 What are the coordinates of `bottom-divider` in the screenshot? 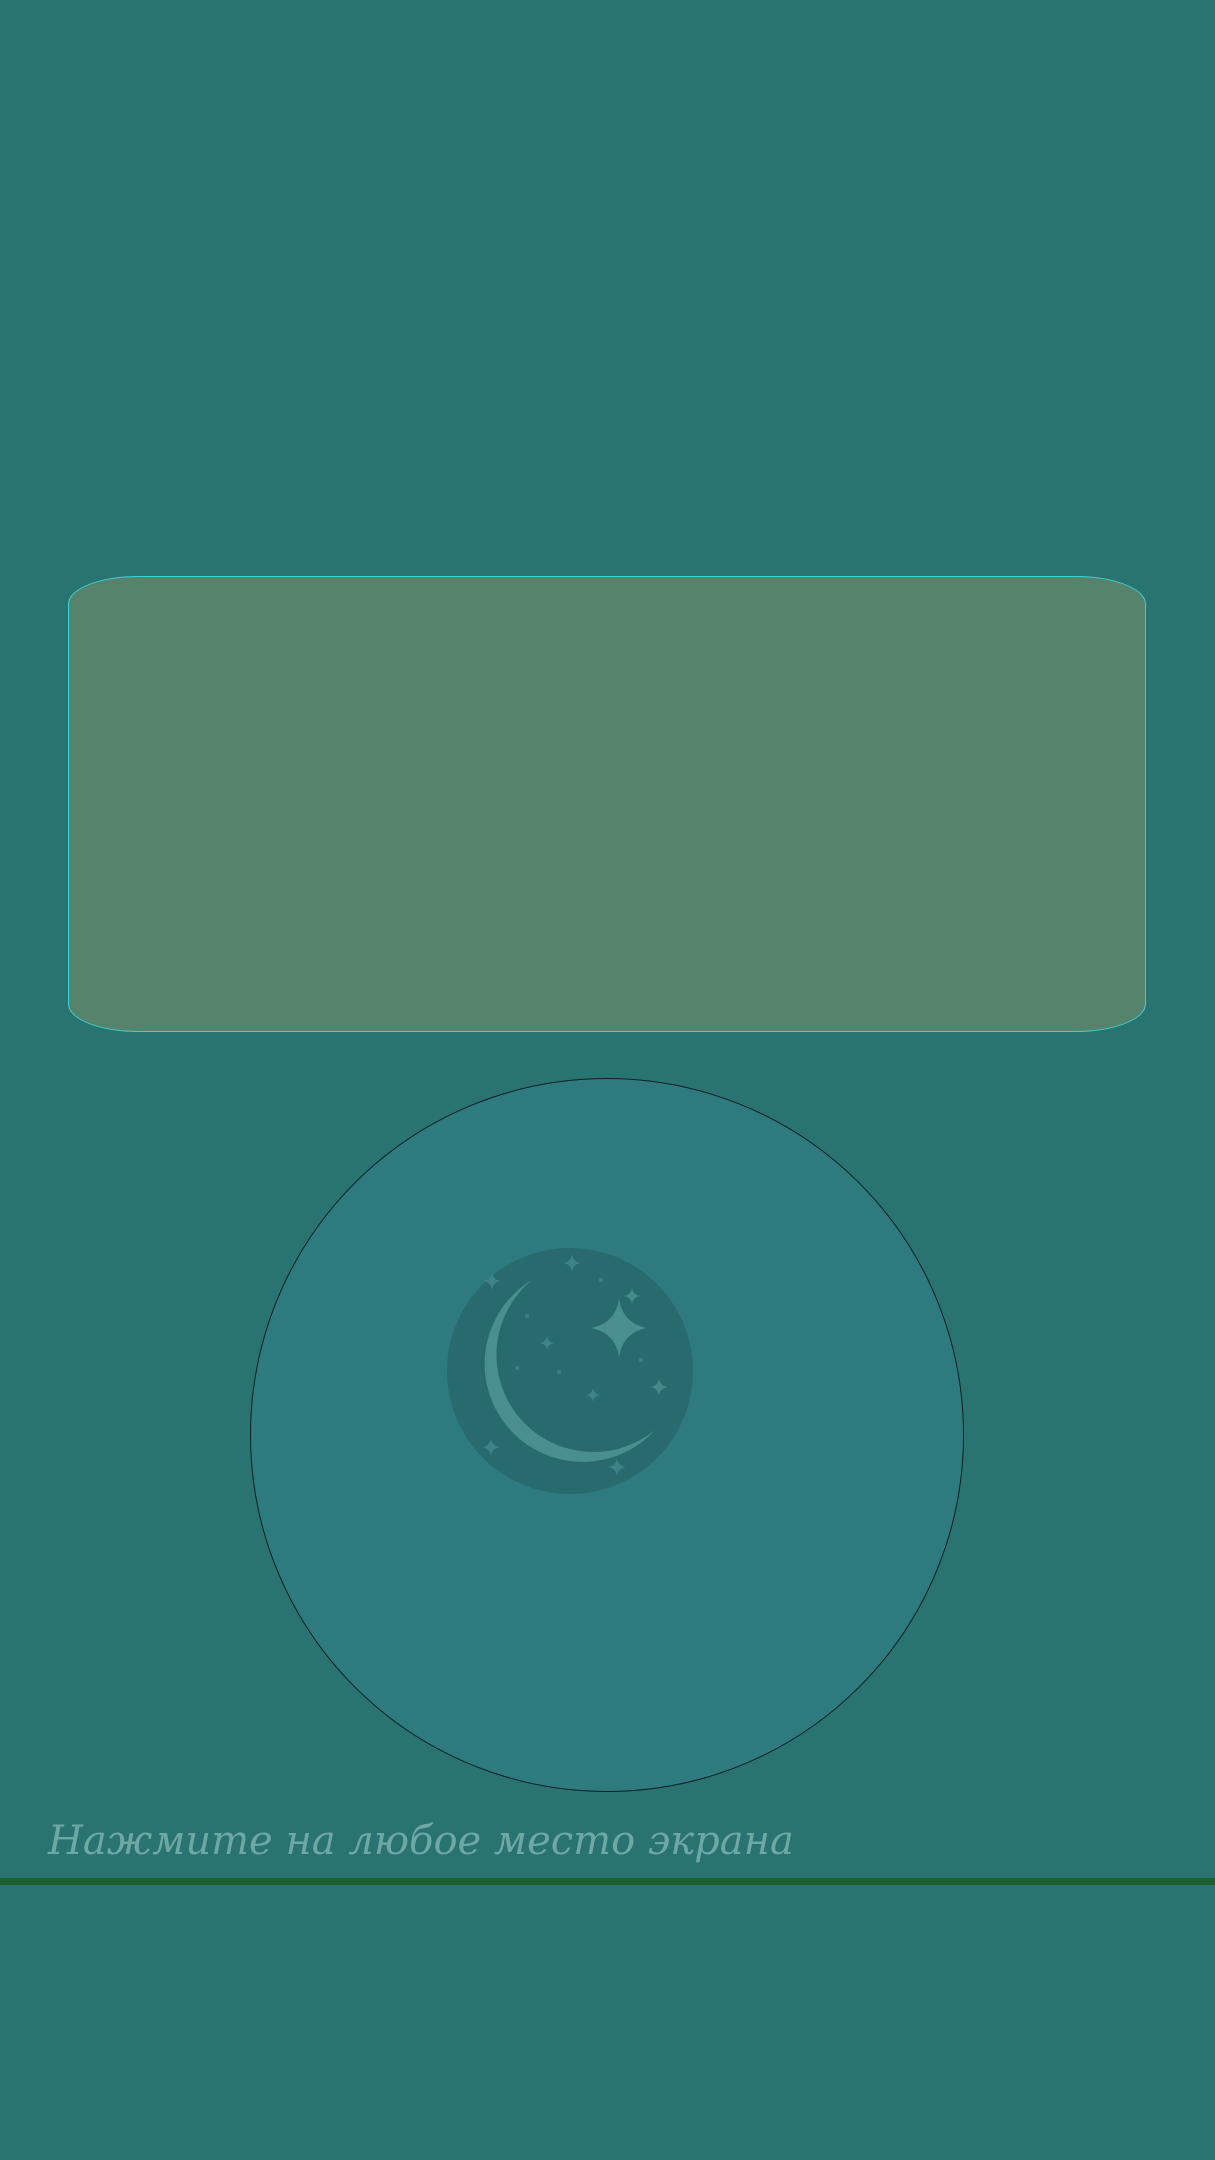 It's located at (607, 1881).